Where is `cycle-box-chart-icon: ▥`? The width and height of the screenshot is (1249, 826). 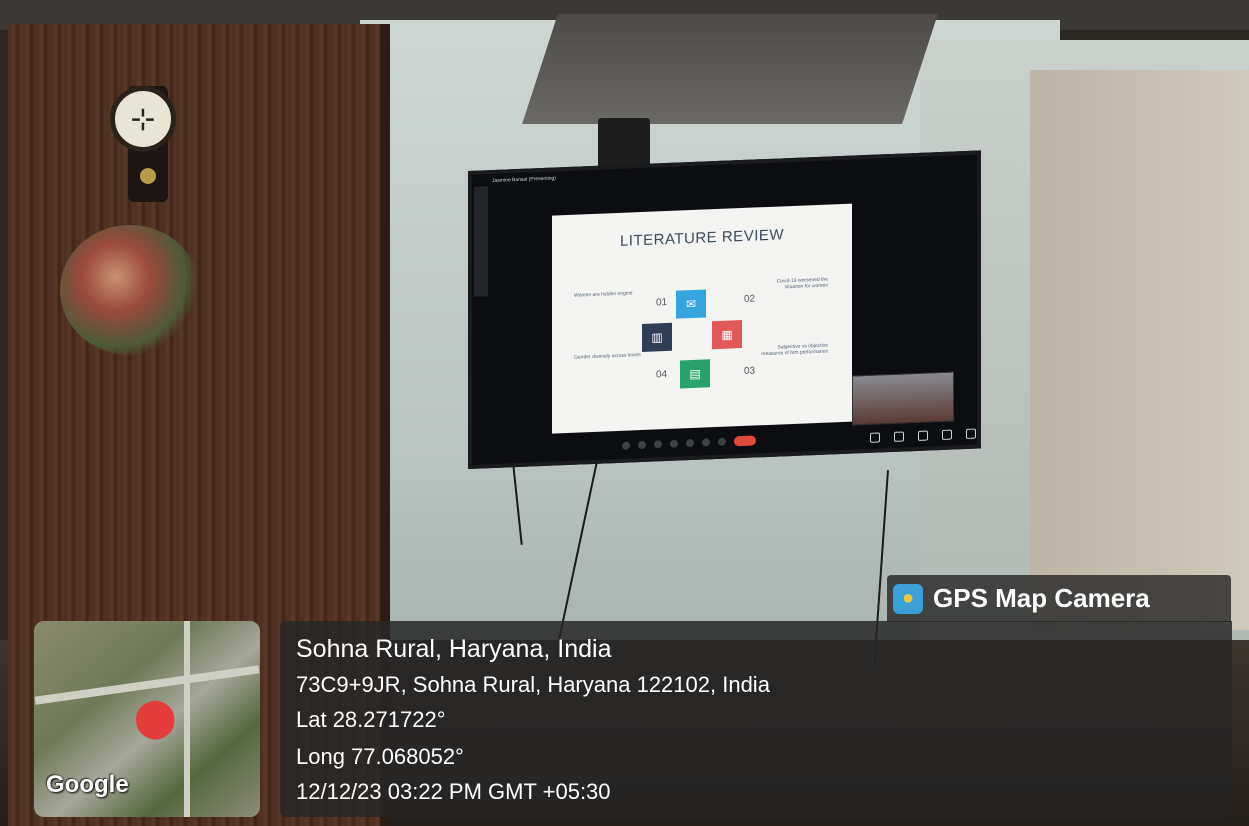
cycle-box-chart-icon: ▥ is located at coordinates (657, 337).